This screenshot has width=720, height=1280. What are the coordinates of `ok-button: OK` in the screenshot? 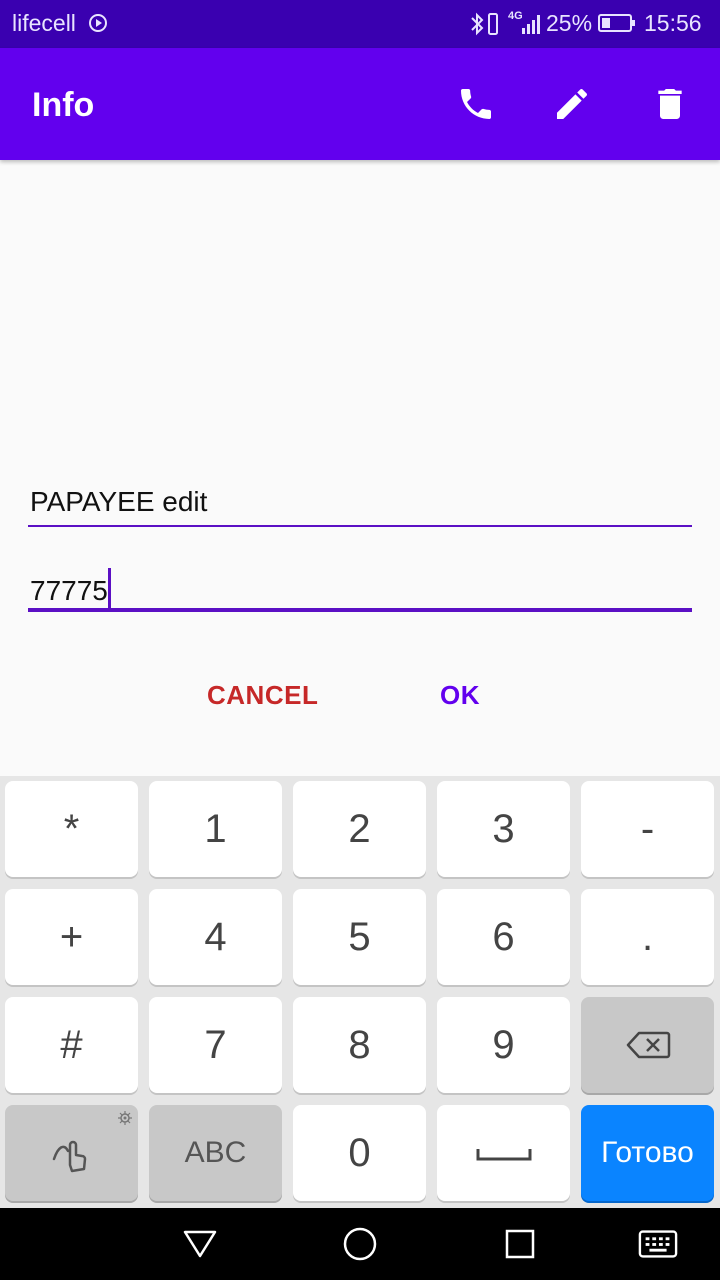 It's located at (460, 695).